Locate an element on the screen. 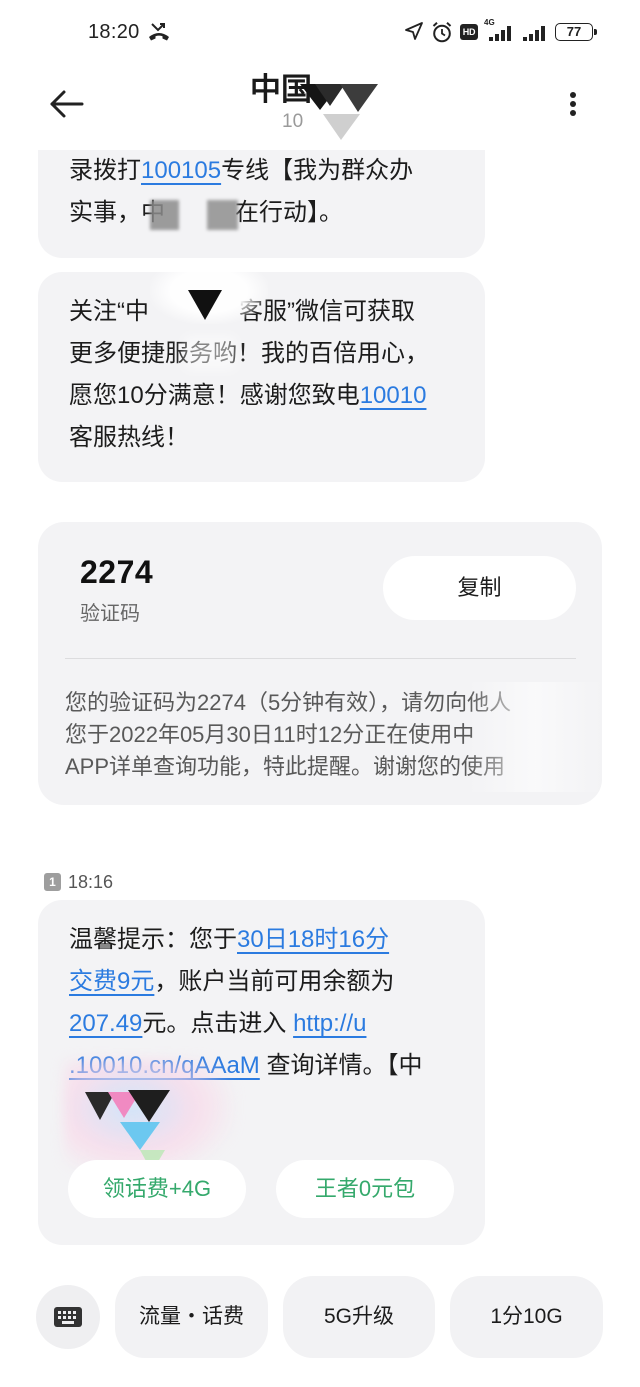 The height and width of the screenshot is (1387, 640). message-text: 录拨打 is located at coordinates (105, 170).